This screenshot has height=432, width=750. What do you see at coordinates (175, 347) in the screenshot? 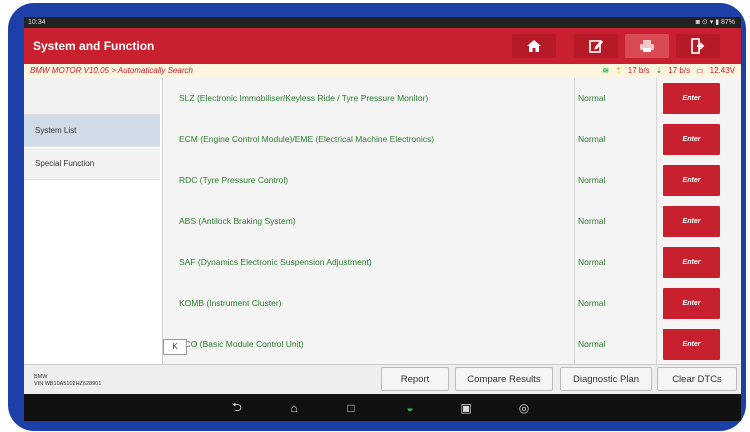
I see `collapse-sidebar-button: K` at bounding box center [175, 347].